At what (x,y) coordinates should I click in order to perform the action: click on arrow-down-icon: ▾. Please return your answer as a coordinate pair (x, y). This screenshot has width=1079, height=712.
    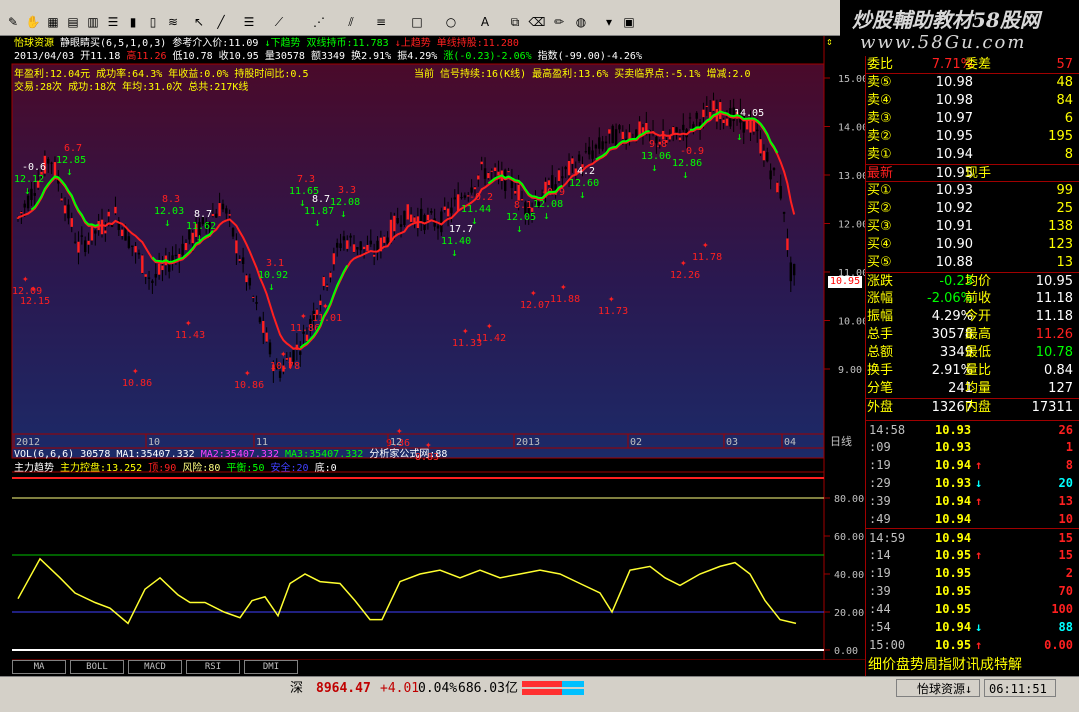
    Looking at the image, I should click on (609, 22).